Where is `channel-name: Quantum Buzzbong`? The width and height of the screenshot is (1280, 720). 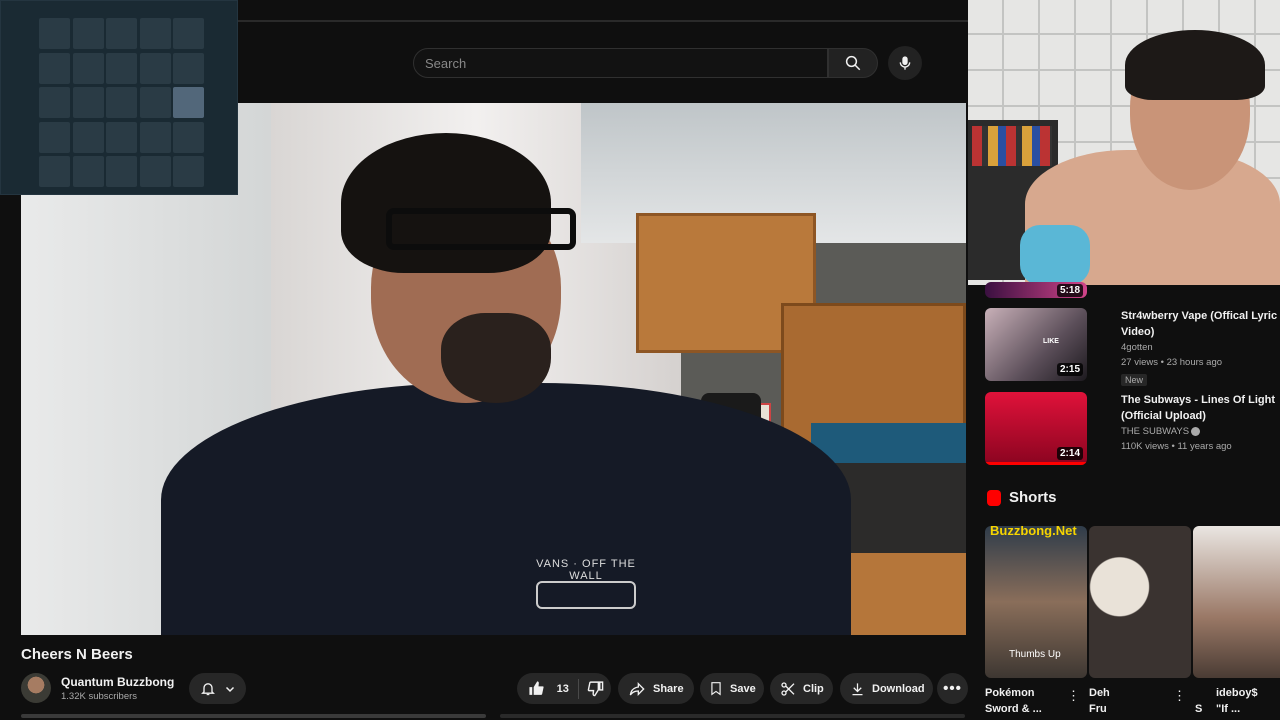
channel-name: Quantum Buzzbong is located at coordinates (117, 682).